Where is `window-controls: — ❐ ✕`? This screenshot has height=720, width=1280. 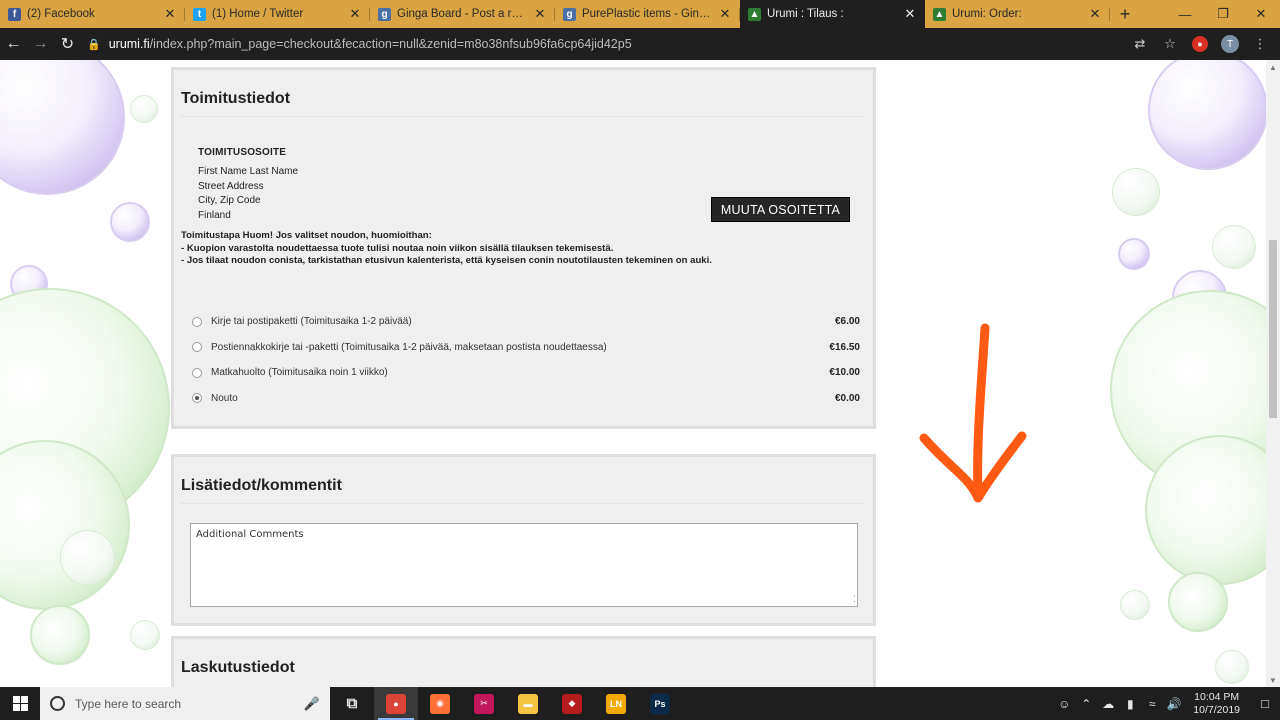
window-controls: — ❐ ✕ is located at coordinates (1223, 14).